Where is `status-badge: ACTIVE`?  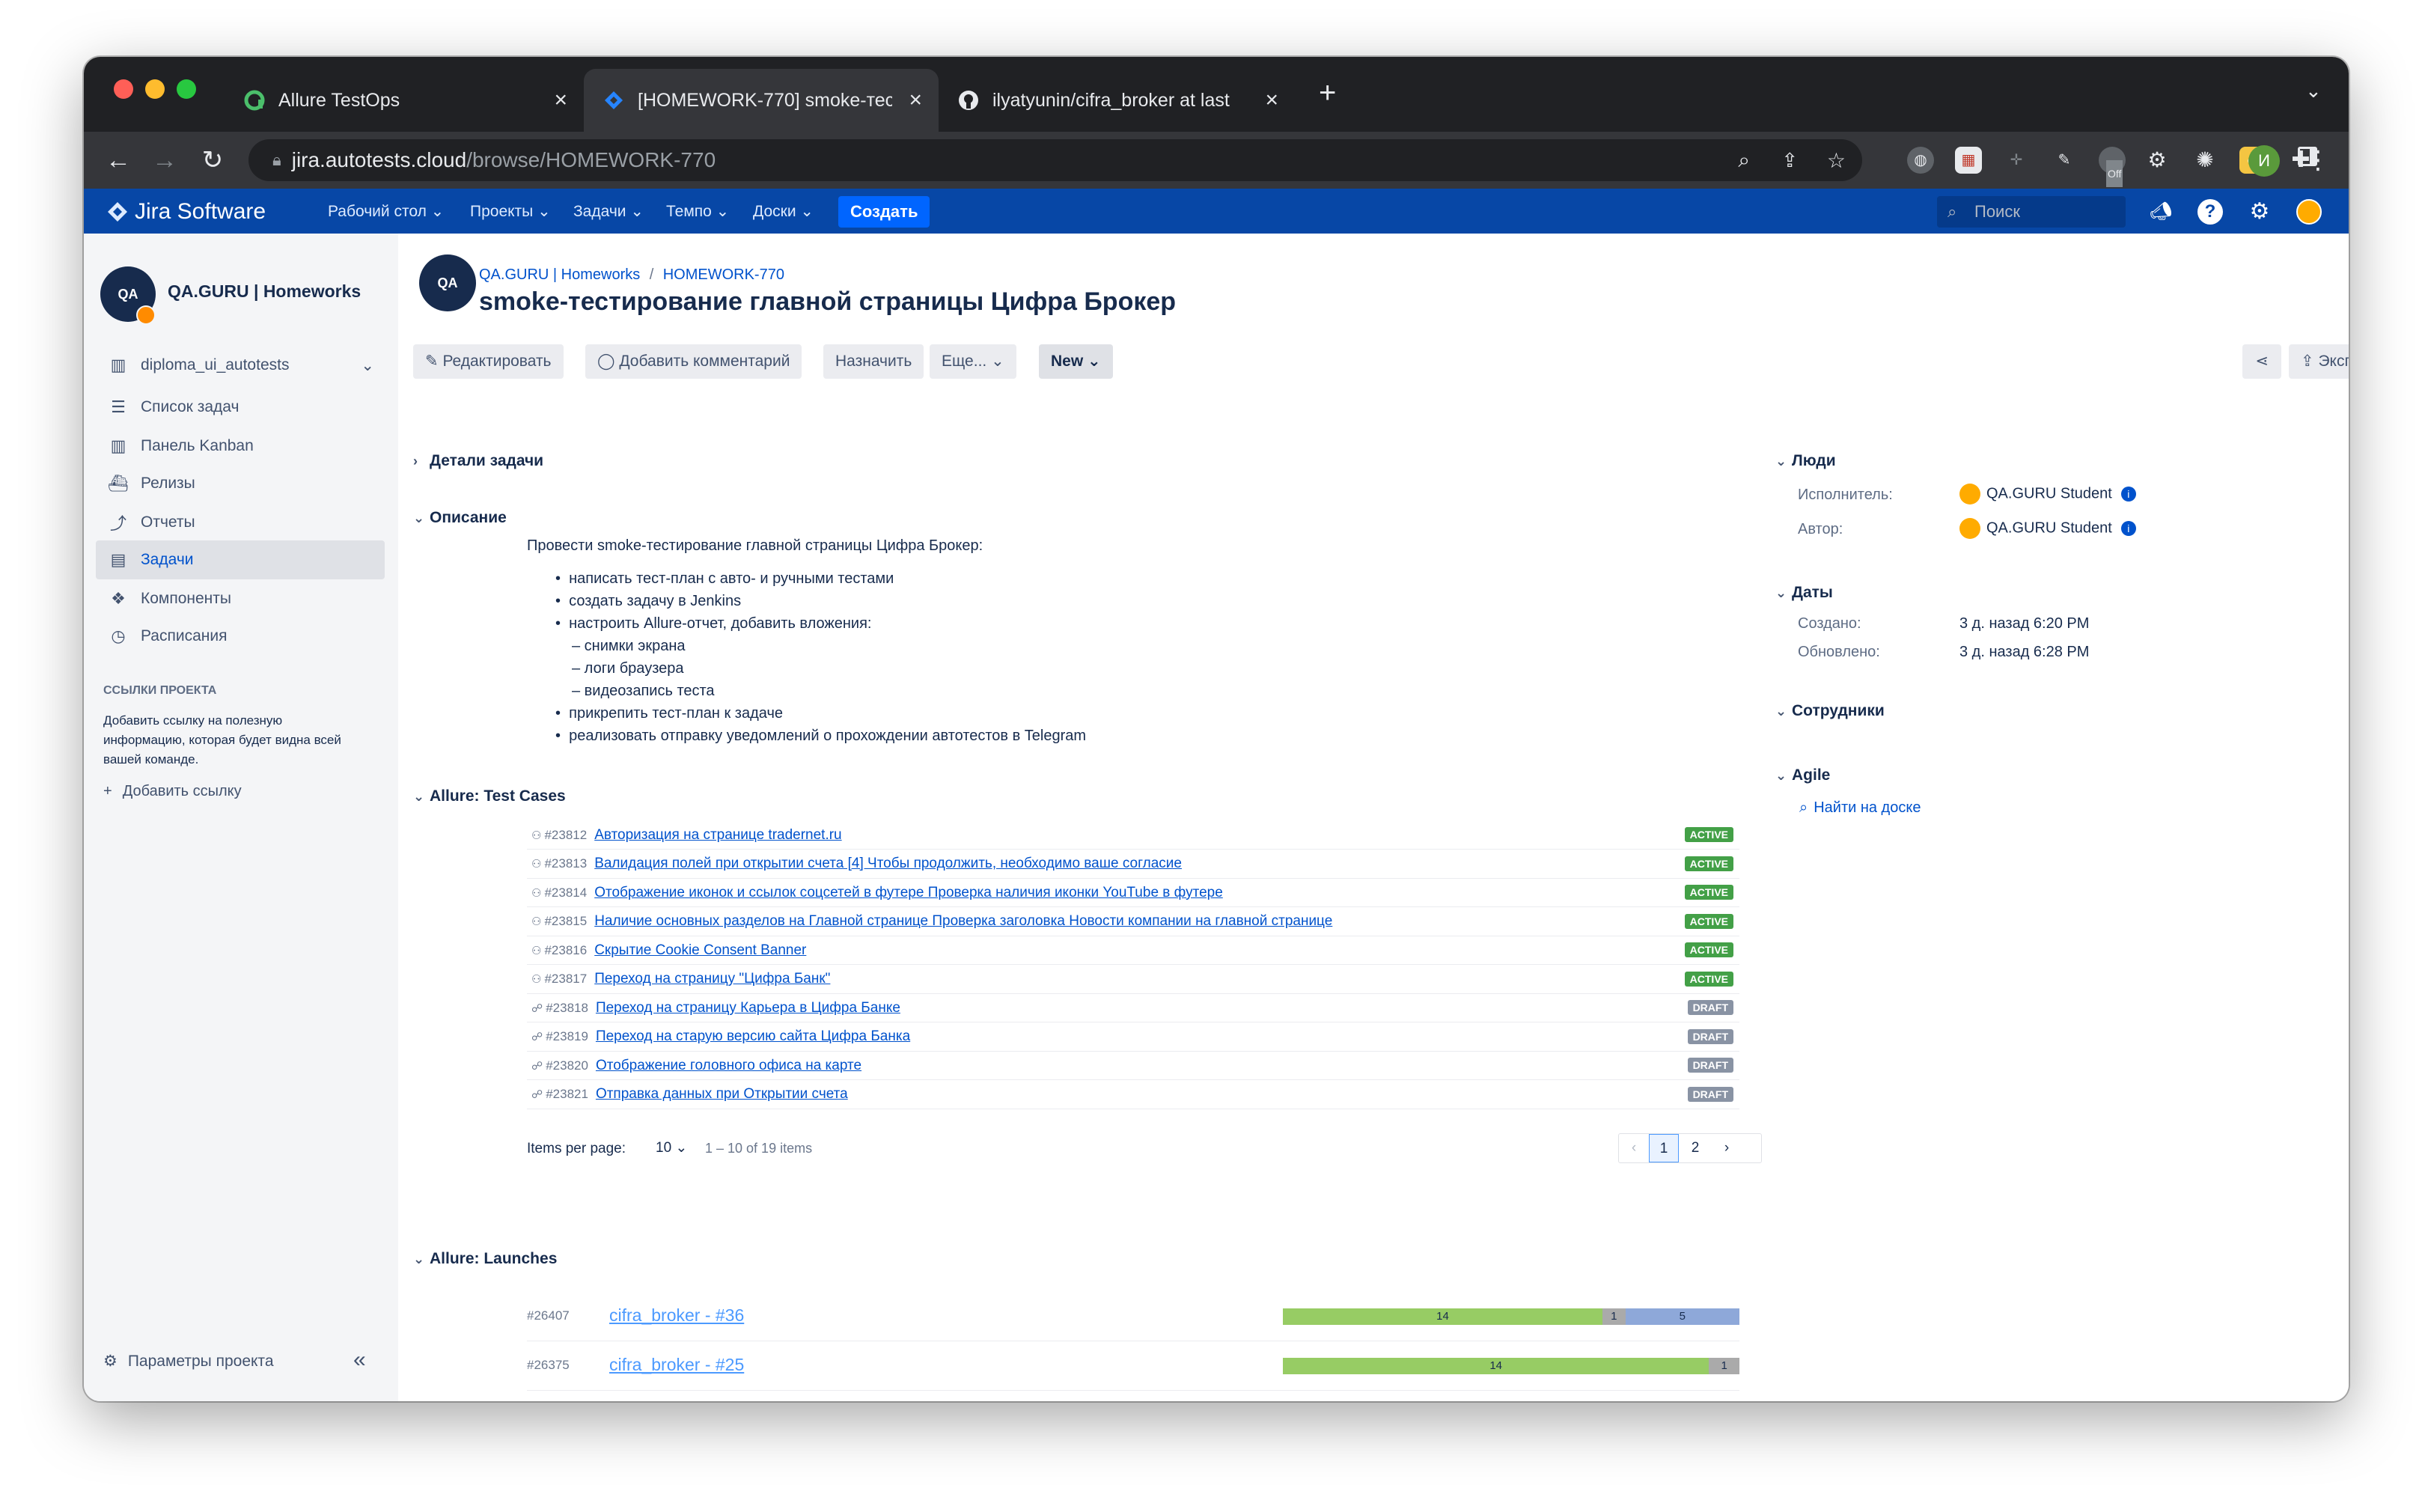 status-badge: ACTIVE is located at coordinates (1708, 949).